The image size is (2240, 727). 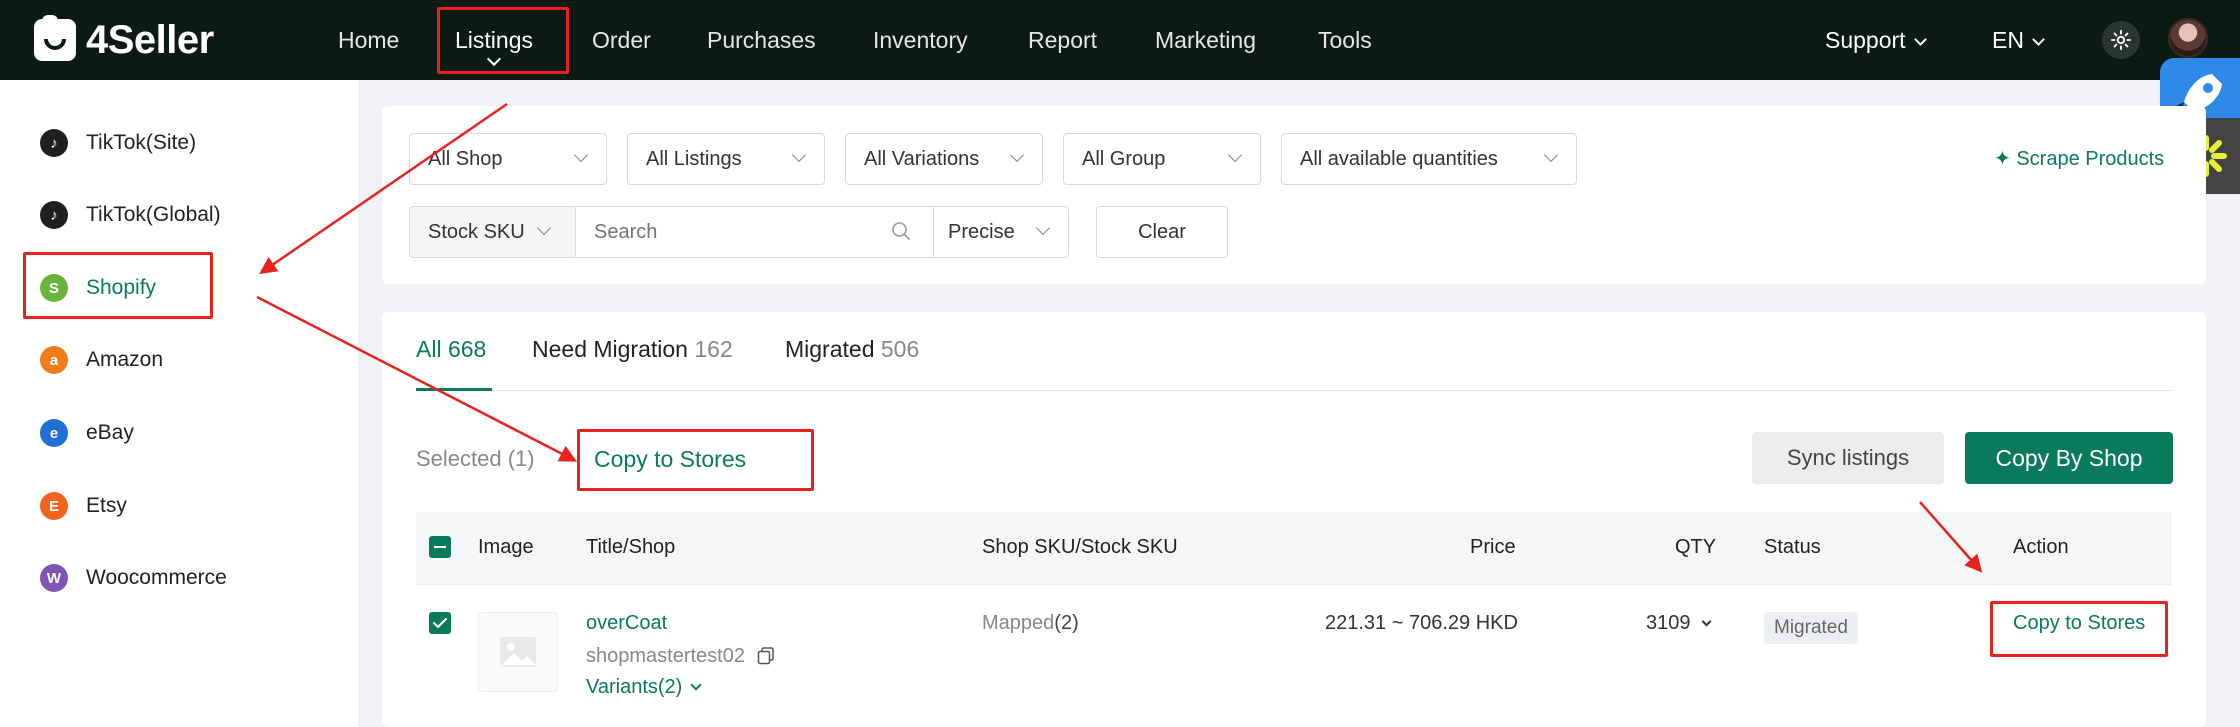 I want to click on ebay-icon: e, so click(x=54, y=433).